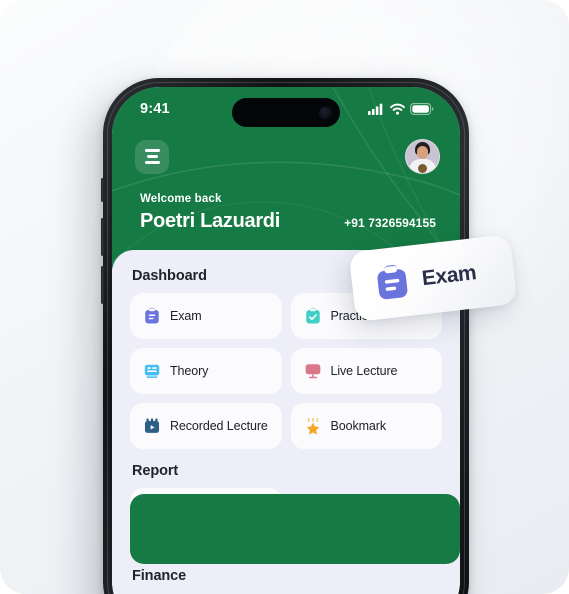 The width and height of the screenshot is (569, 594). I want to click on star-medal-icon, so click(312, 426).